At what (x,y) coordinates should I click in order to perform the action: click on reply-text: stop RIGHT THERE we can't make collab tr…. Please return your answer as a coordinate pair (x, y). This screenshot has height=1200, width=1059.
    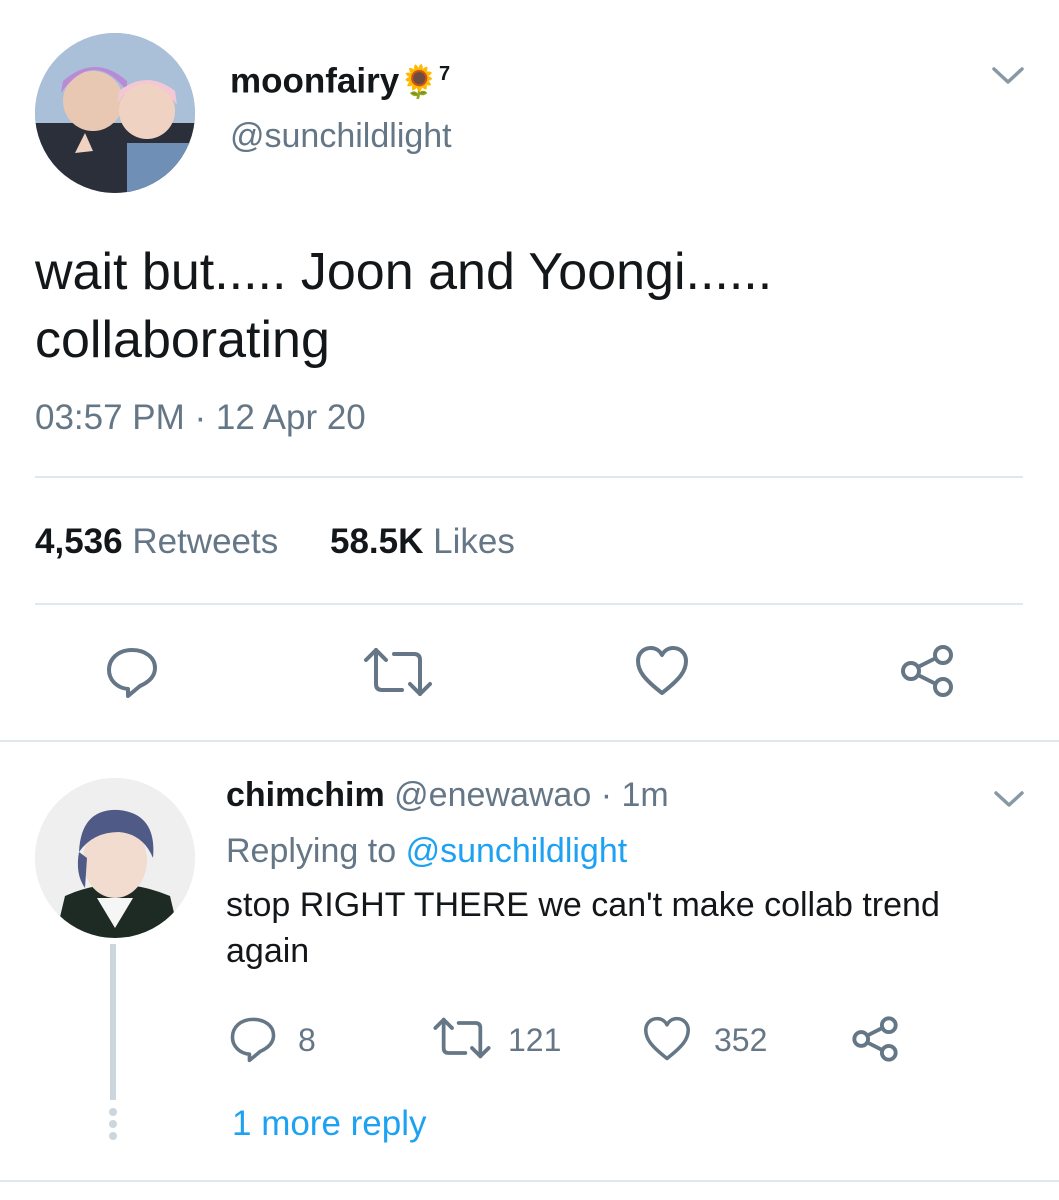
    Looking at the image, I should click on (583, 928).